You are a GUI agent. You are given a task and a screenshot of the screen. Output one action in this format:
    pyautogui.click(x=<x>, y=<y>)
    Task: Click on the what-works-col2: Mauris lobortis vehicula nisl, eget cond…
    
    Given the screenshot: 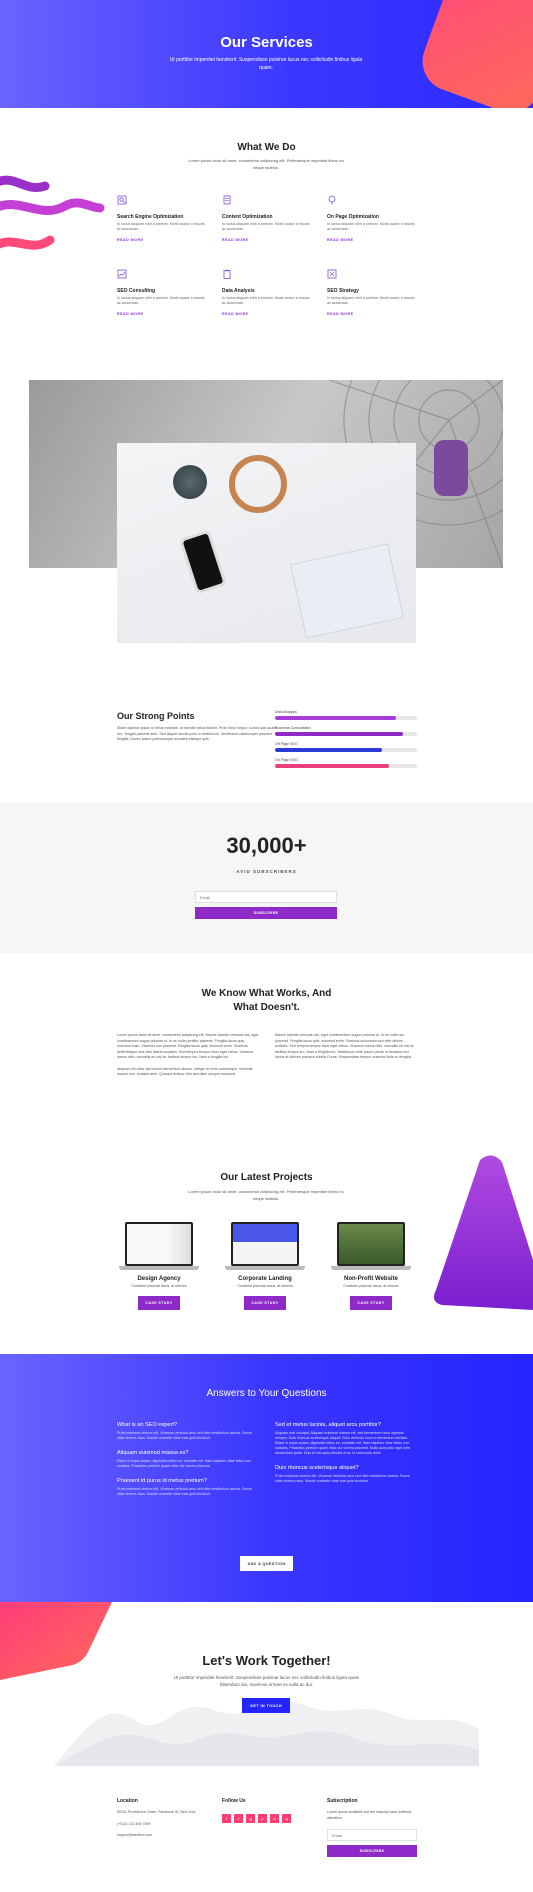 What is the action you would take?
    pyautogui.click(x=345, y=1046)
    